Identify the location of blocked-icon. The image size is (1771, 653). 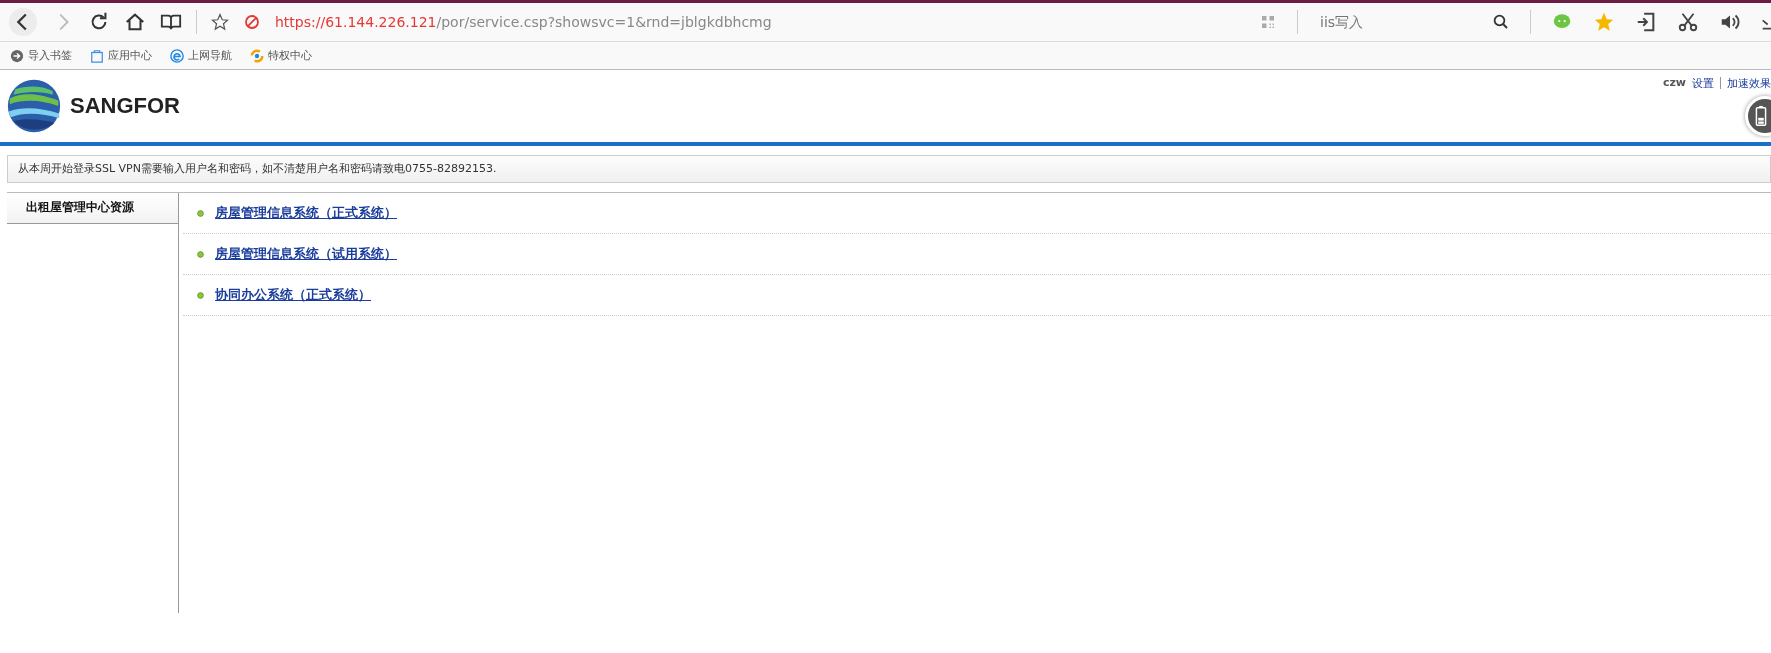
(252, 22).